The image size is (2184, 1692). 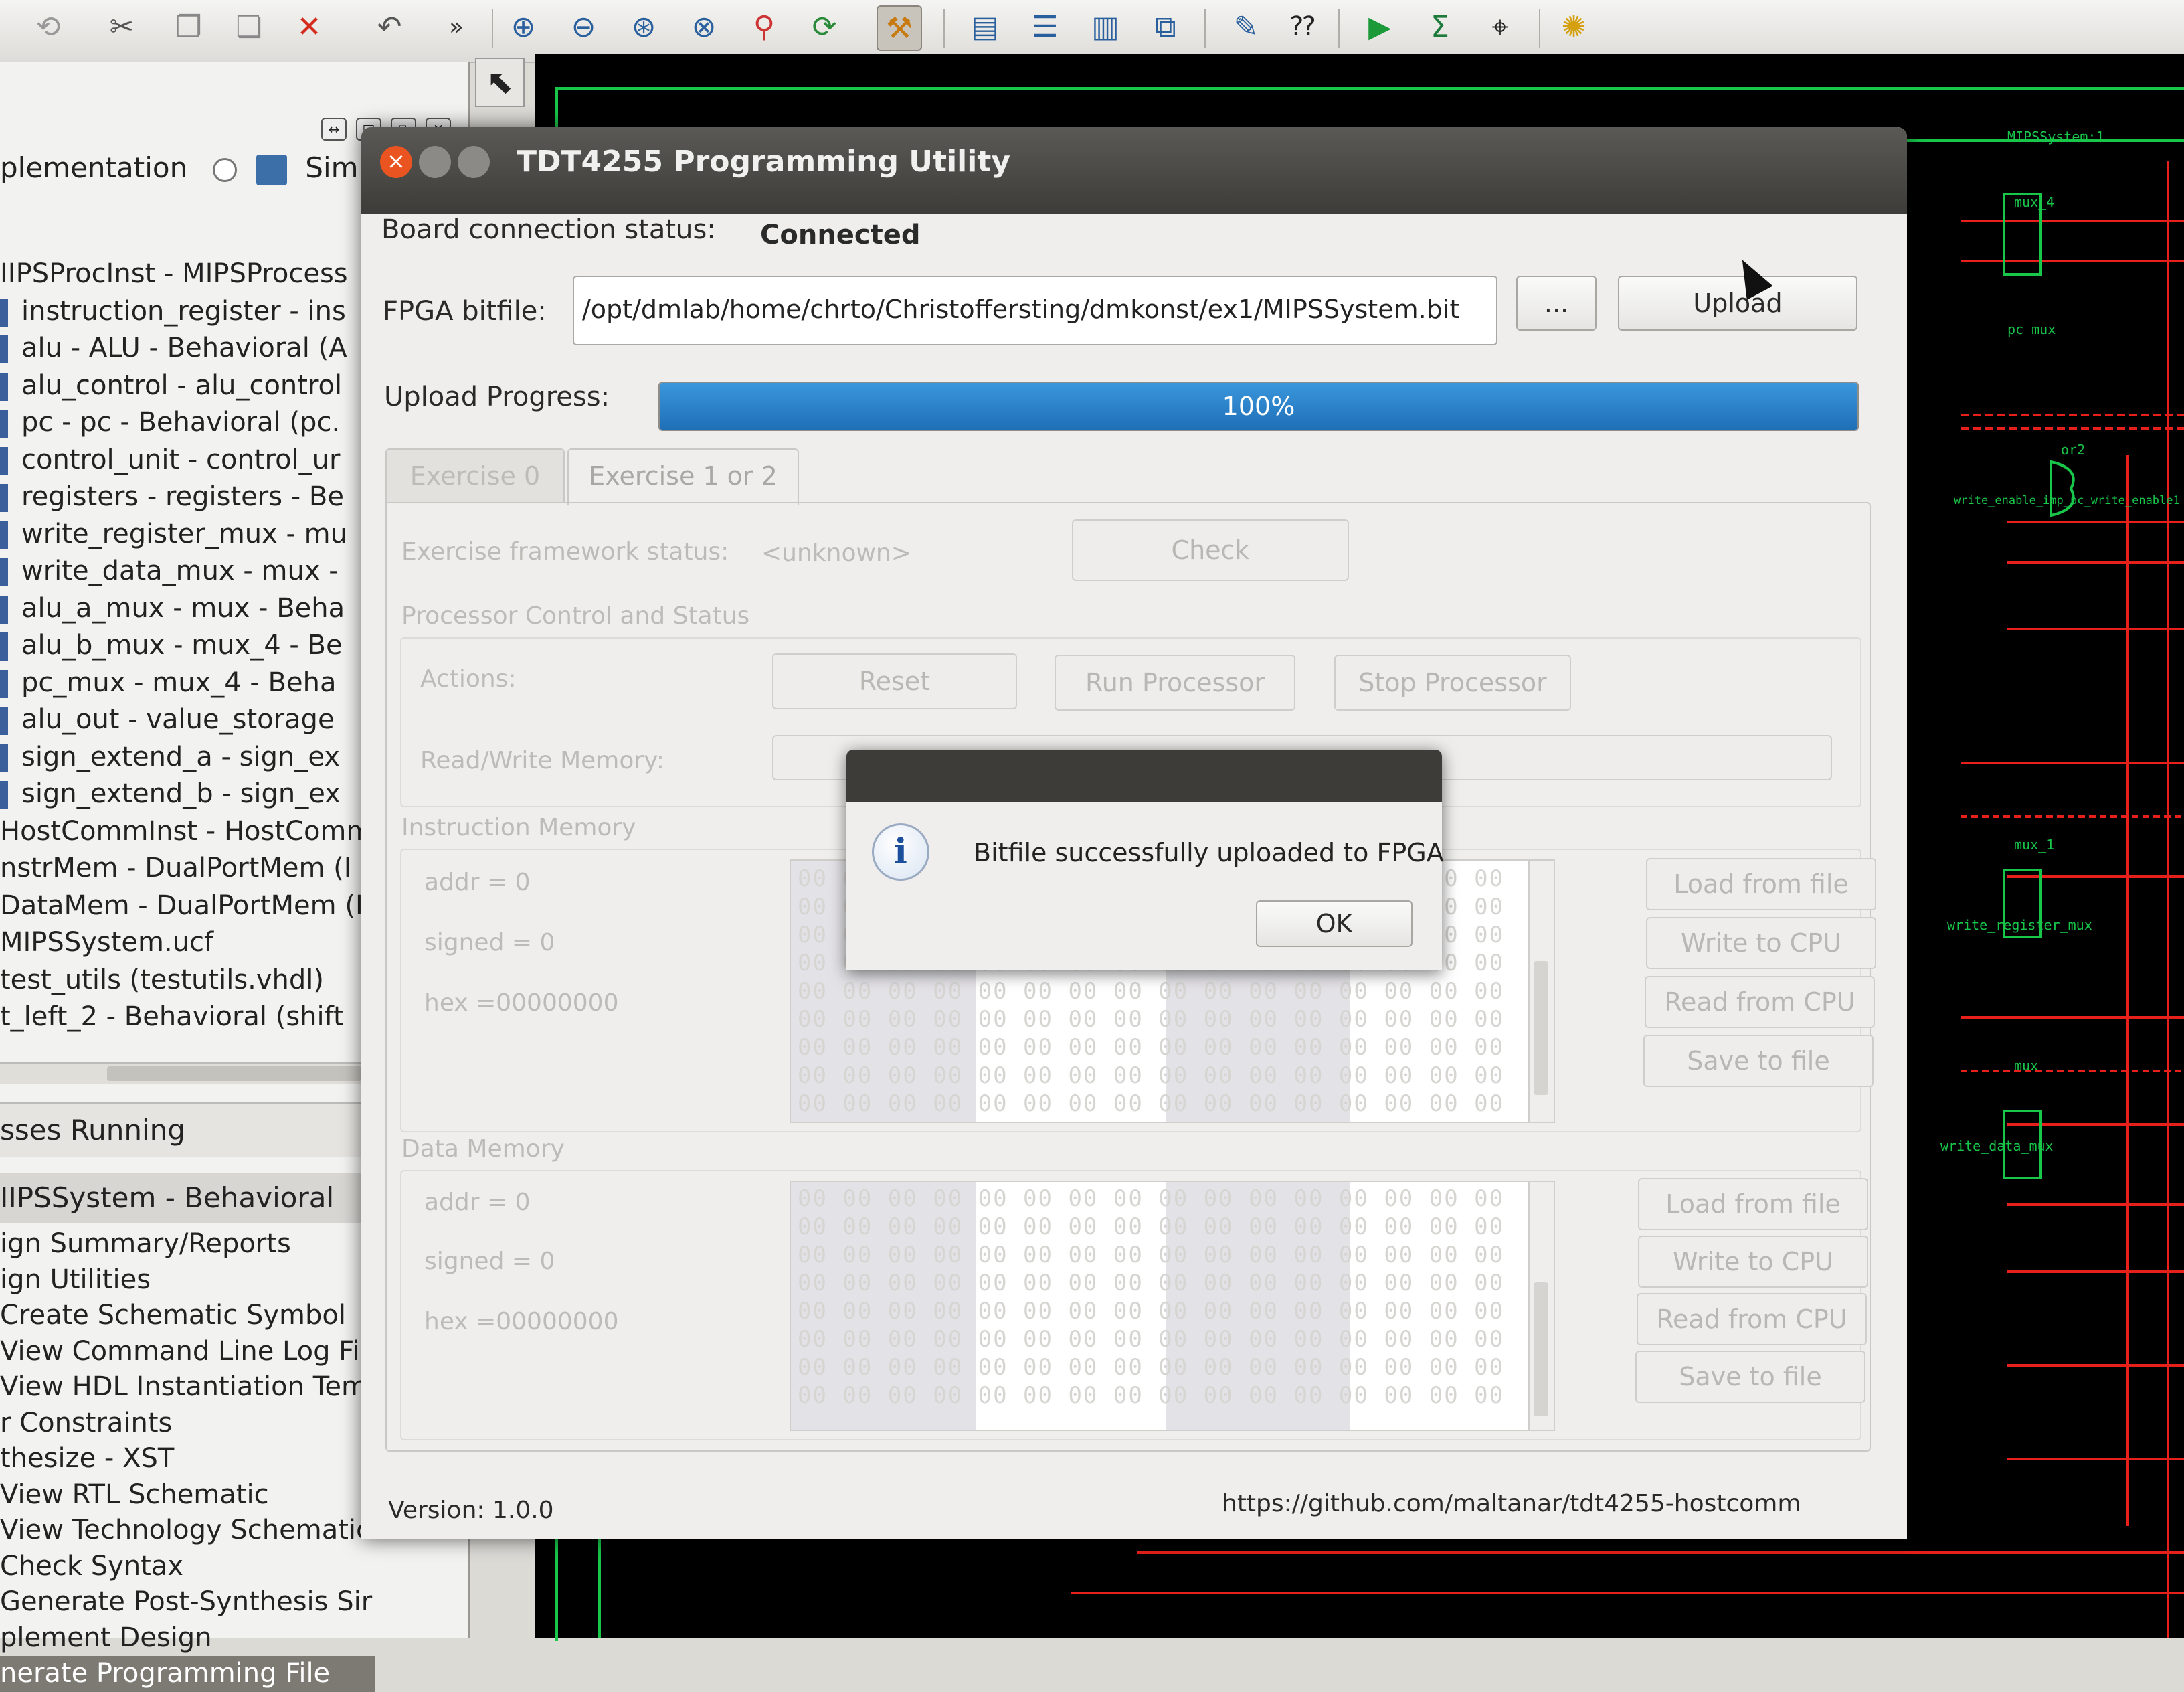 What do you see at coordinates (1541, 1306) in the screenshot?
I see `dmem-scrollbar` at bounding box center [1541, 1306].